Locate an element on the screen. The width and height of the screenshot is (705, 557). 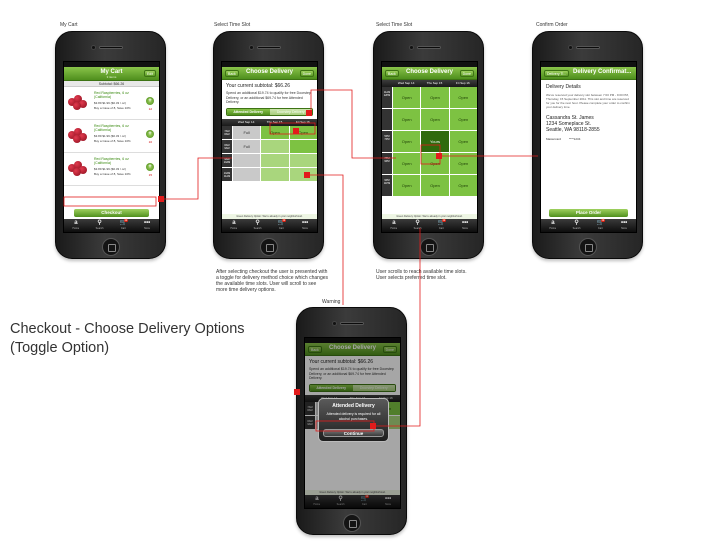
link-toggle-to-warning is located at coordinates (326, 239).